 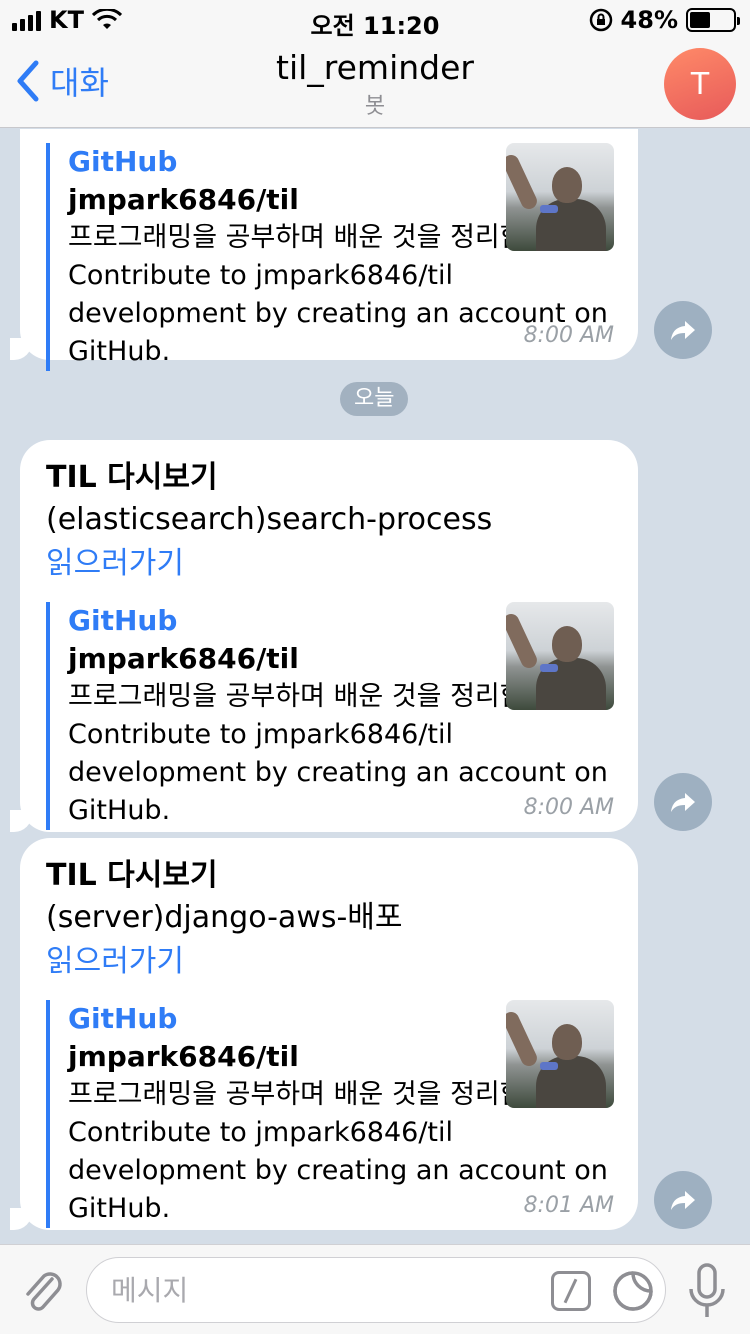 I want to click on avatar: T, so click(x=700, y=84).